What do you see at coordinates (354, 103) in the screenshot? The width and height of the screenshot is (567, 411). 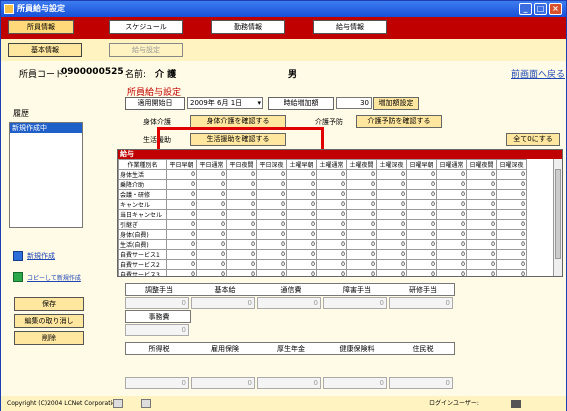 I see `hourly-increase-input: 30` at bounding box center [354, 103].